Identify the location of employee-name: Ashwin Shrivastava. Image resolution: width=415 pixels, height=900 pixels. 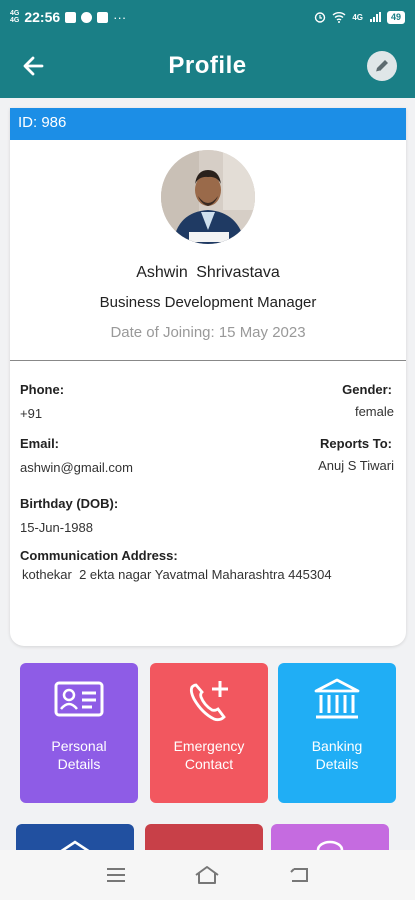
(208, 272).